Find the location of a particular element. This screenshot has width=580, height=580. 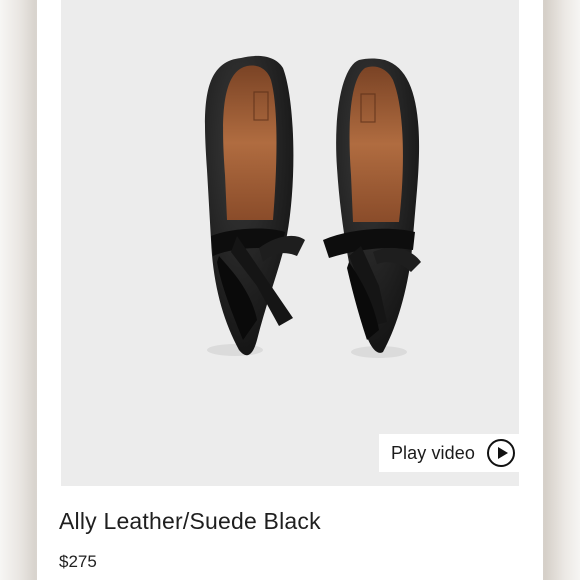

play-circle-icon is located at coordinates (501, 453).